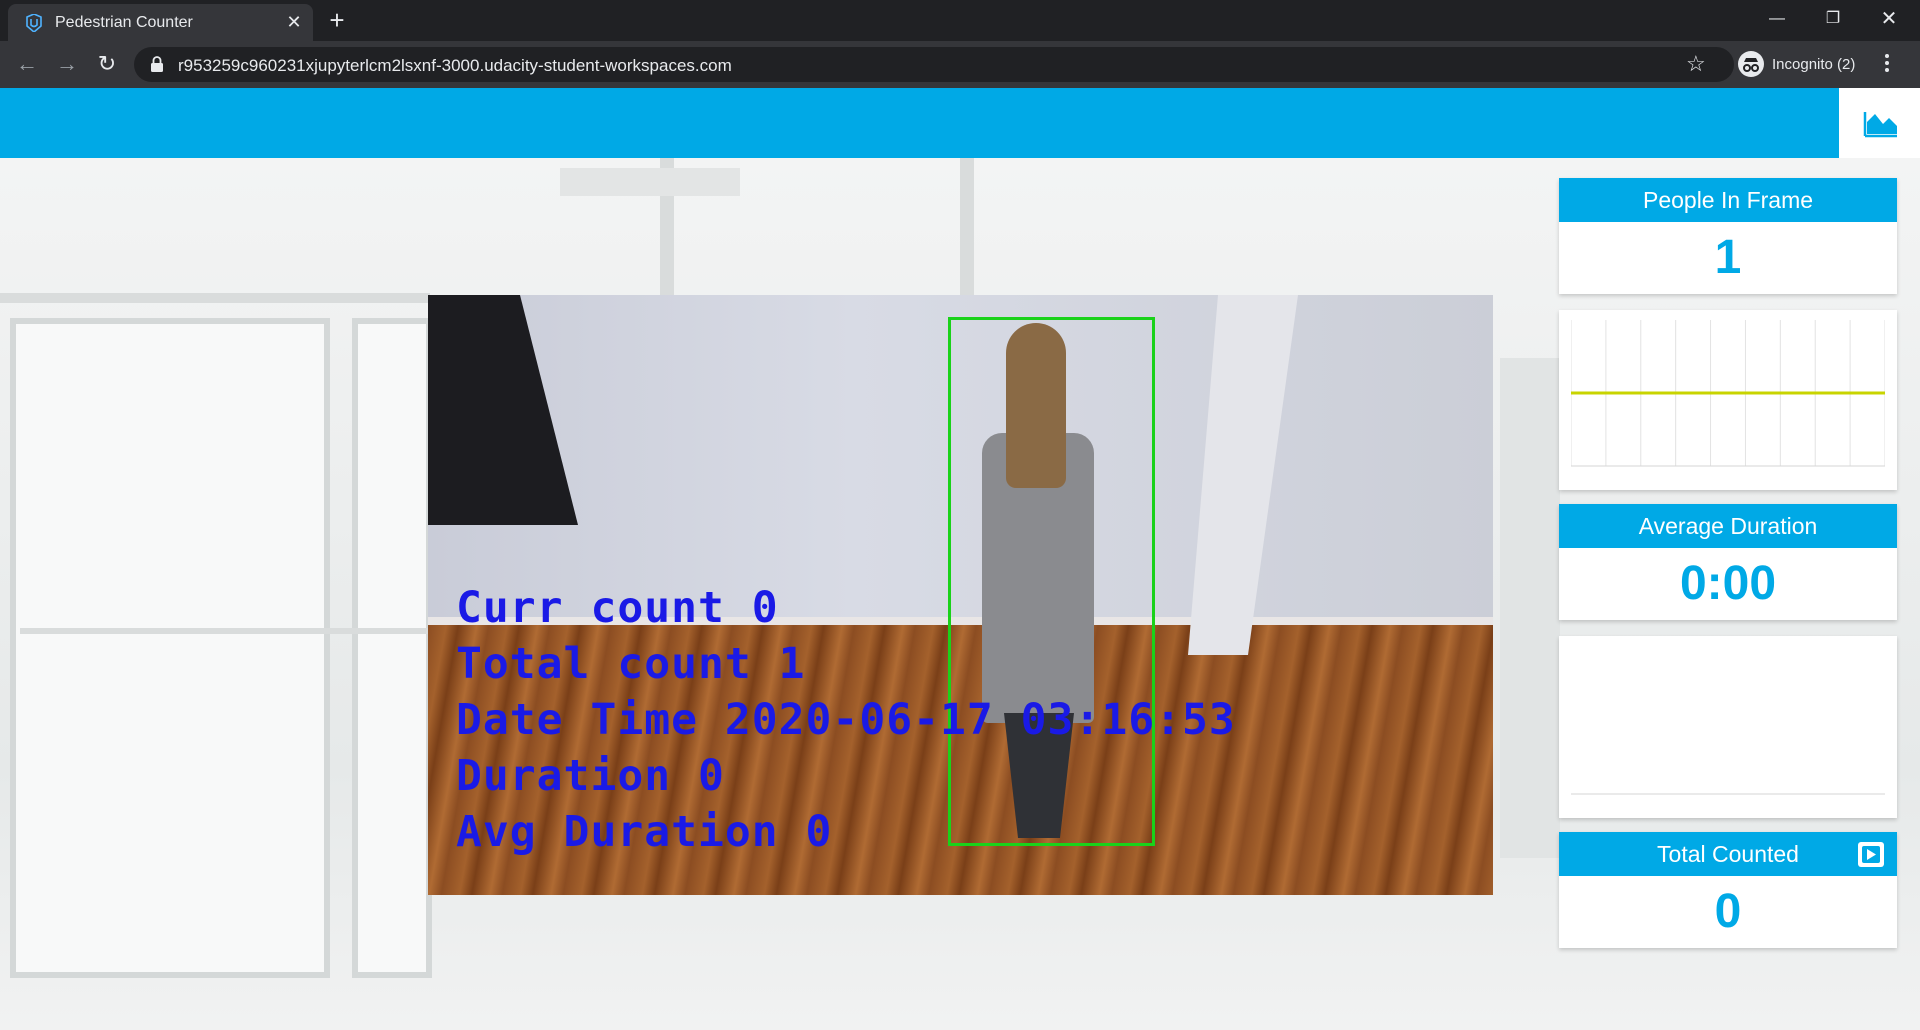 This screenshot has height=1030, width=1920. What do you see at coordinates (1871, 854) in the screenshot?
I see `play-icon` at bounding box center [1871, 854].